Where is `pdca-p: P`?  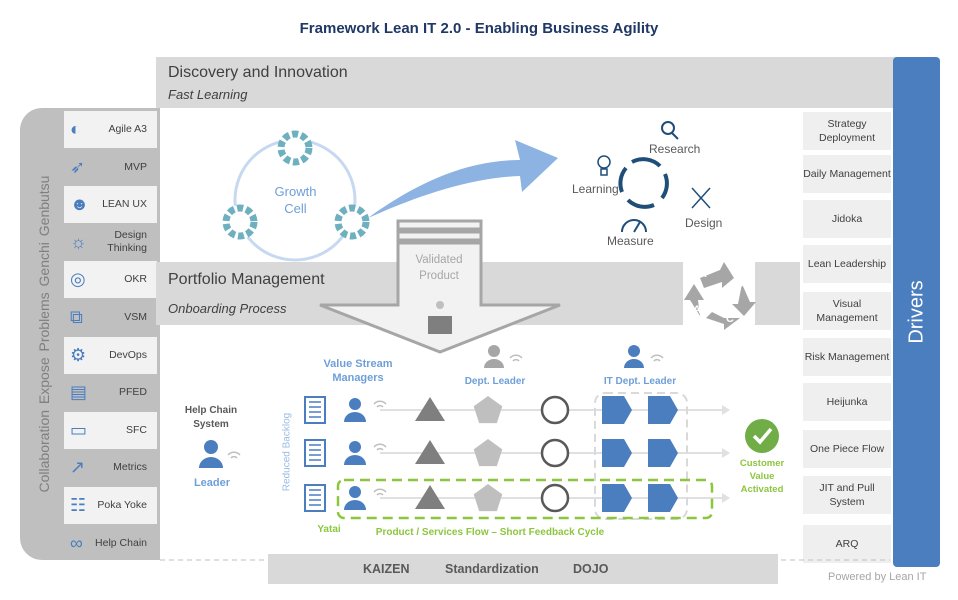
pdca-p: P is located at coordinates (708, 274).